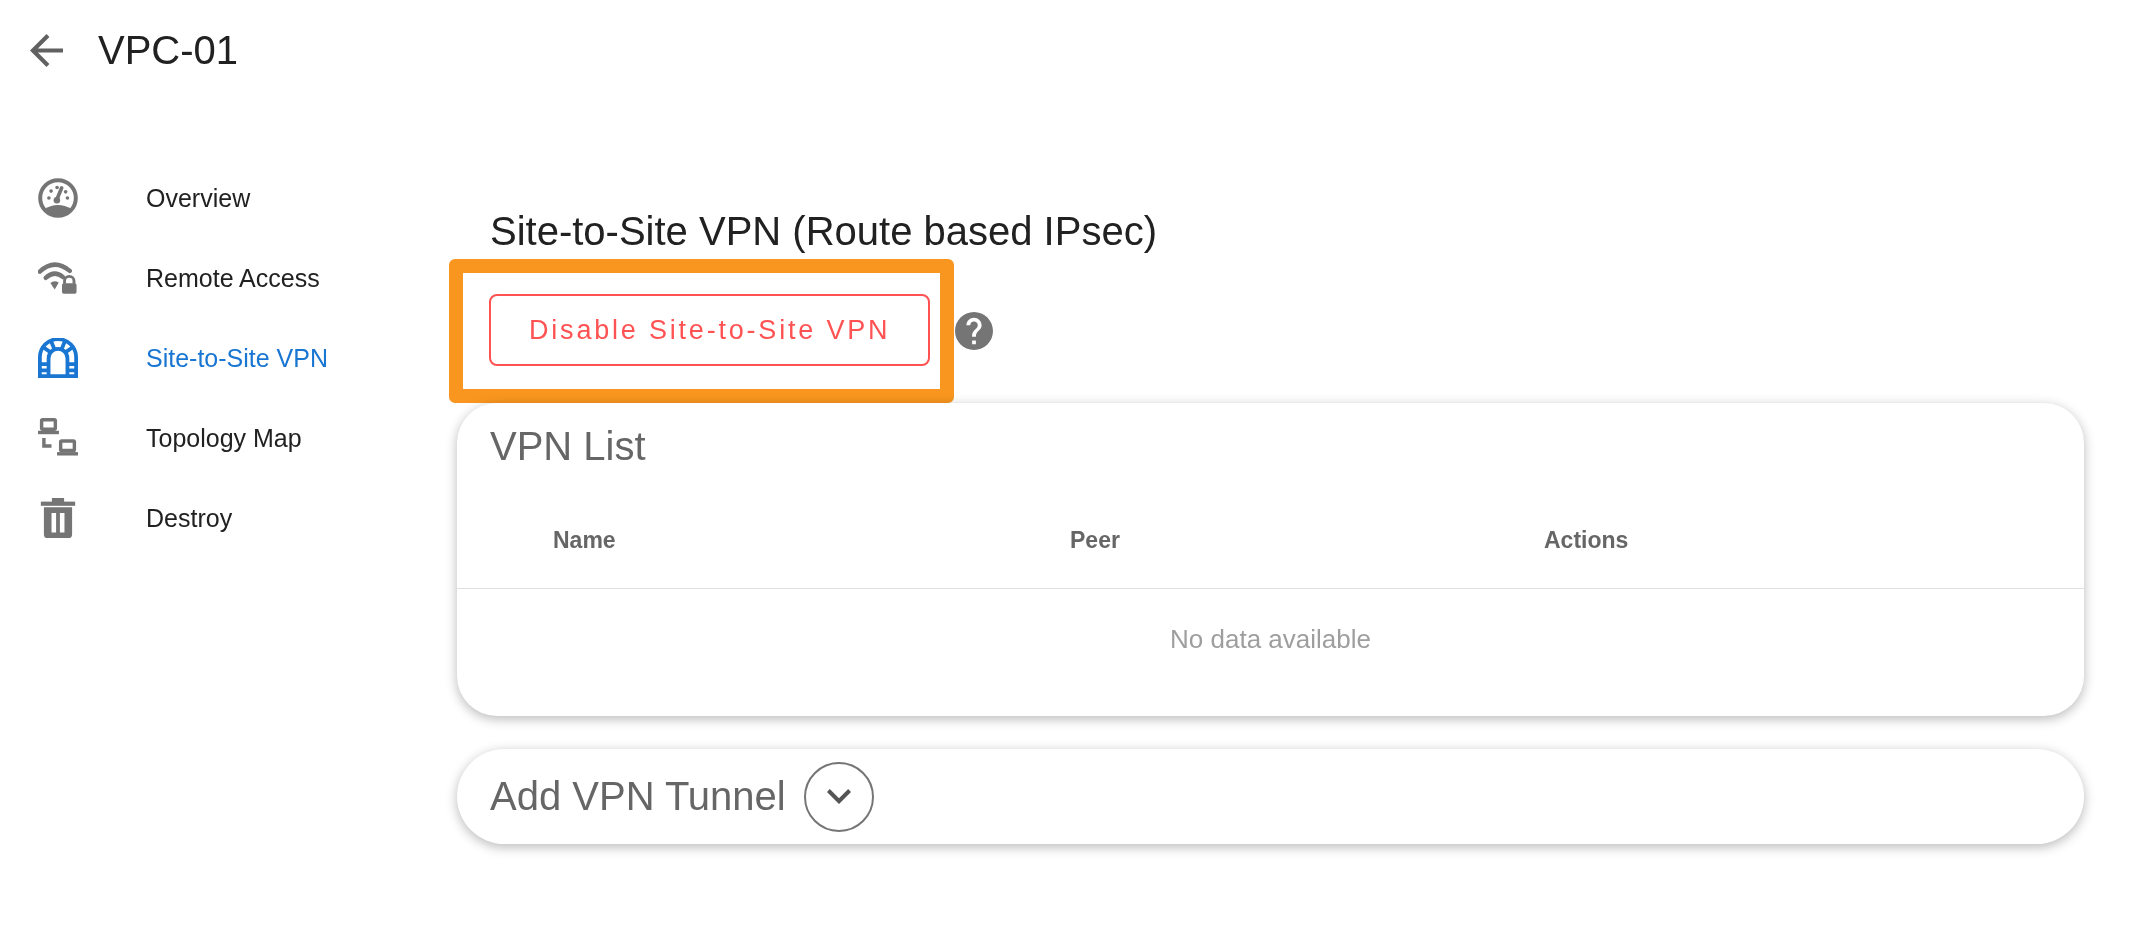 The image size is (2132, 944). I want to click on panel-title: Add VPN Tunnel, so click(638, 796).